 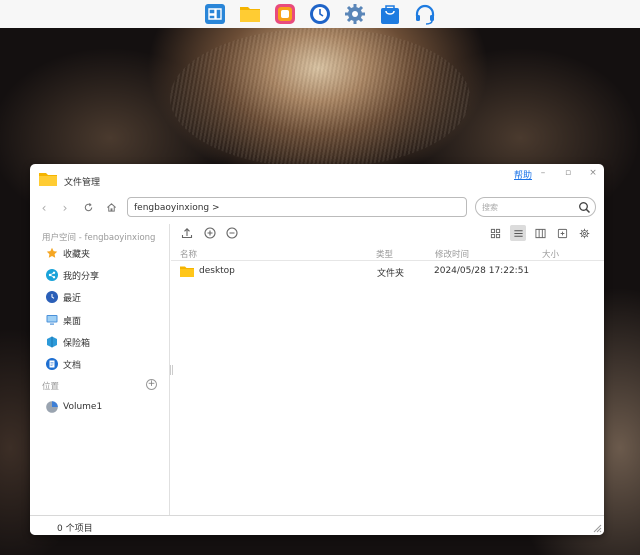 I want to click on column-header-name: 名称, so click(x=188, y=254).